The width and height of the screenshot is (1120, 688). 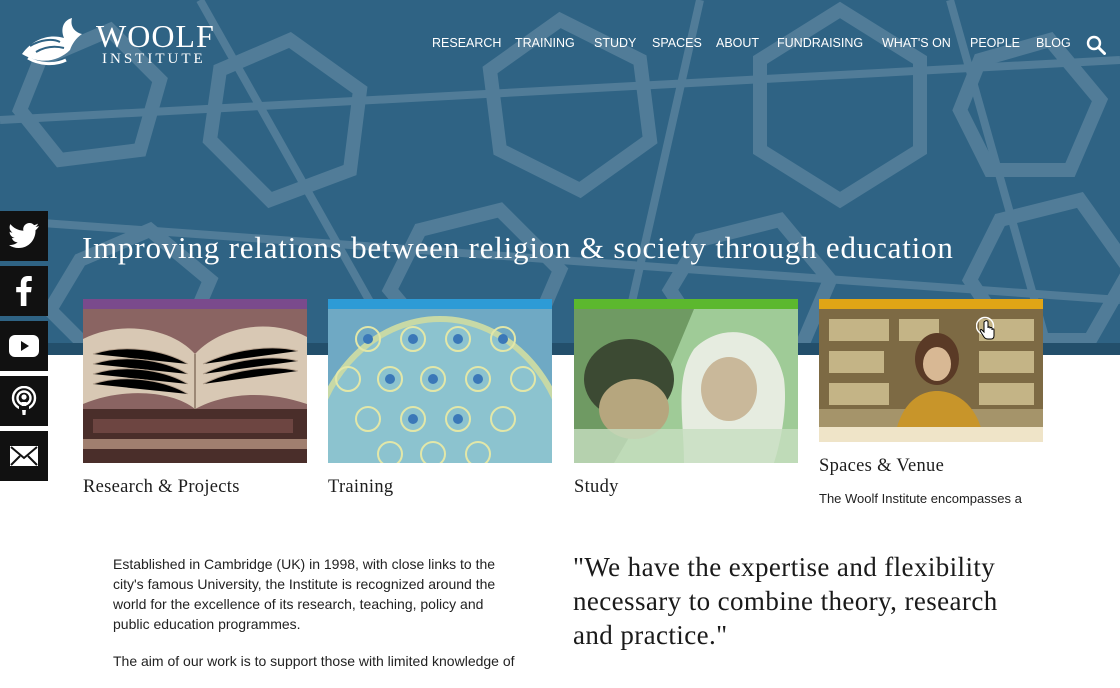 I want to click on twitter-icon, so click(x=24, y=235).